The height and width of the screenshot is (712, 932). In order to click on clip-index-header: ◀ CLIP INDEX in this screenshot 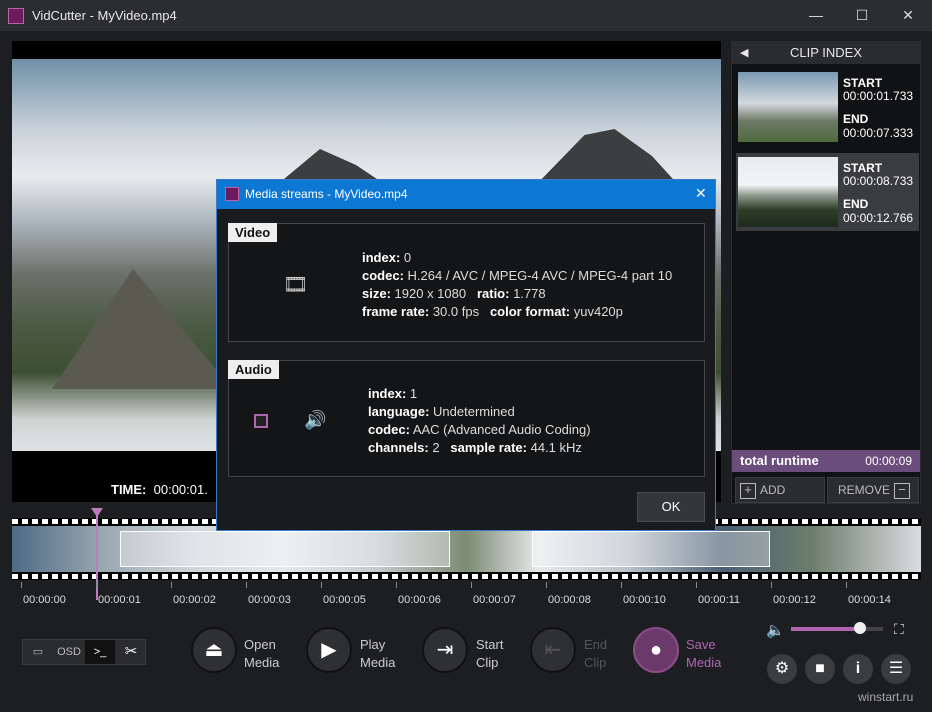, I will do `click(826, 53)`.